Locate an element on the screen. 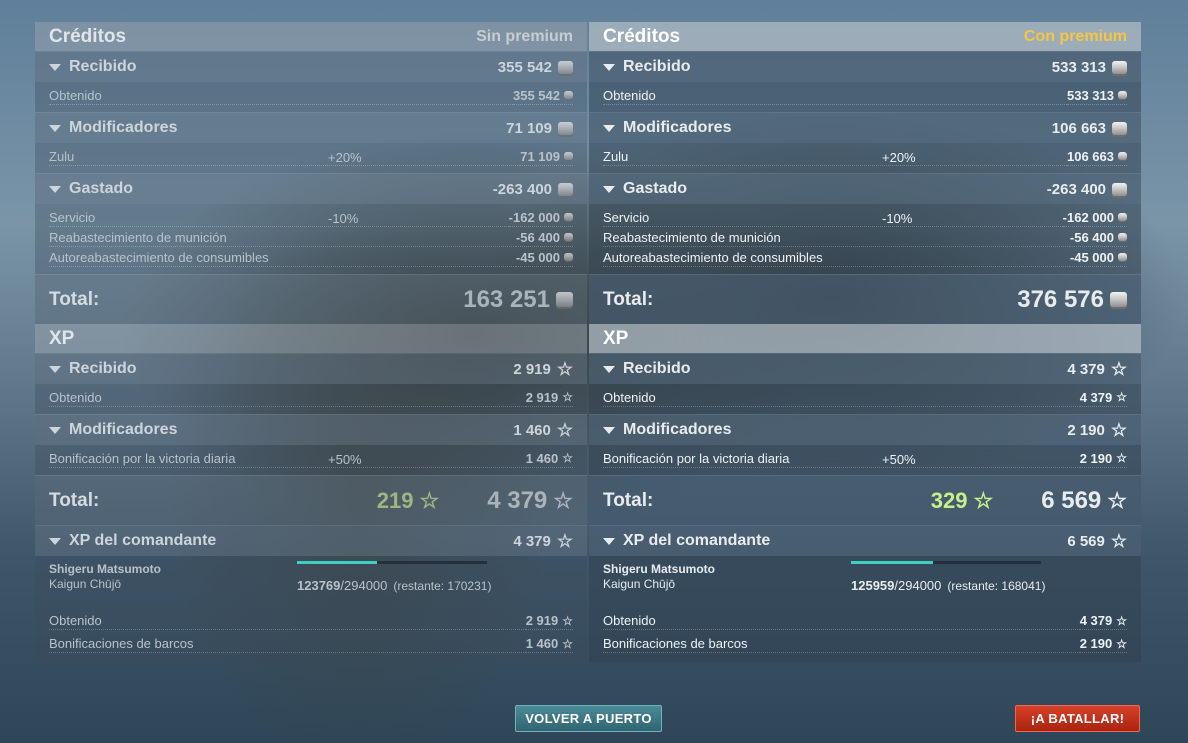 This screenshot has width=1188, height=743. total-value: 376 576 is located at coordinates (1060, 299).